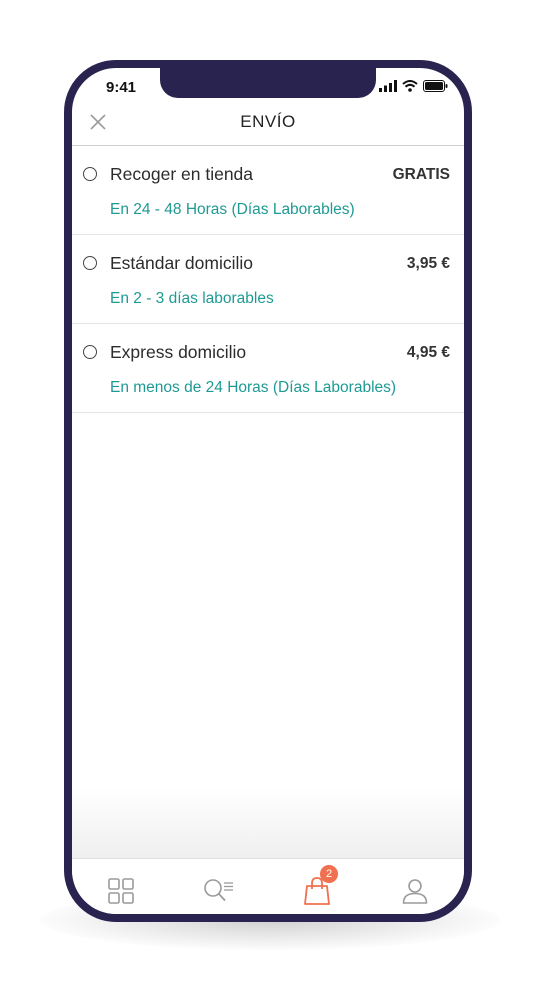 This screenshot has height=982, width=540. What do you see at coordinates (428, 263) in the screenshot?
I see `option-price: 3,95 €` at bounding box center [428, 263].